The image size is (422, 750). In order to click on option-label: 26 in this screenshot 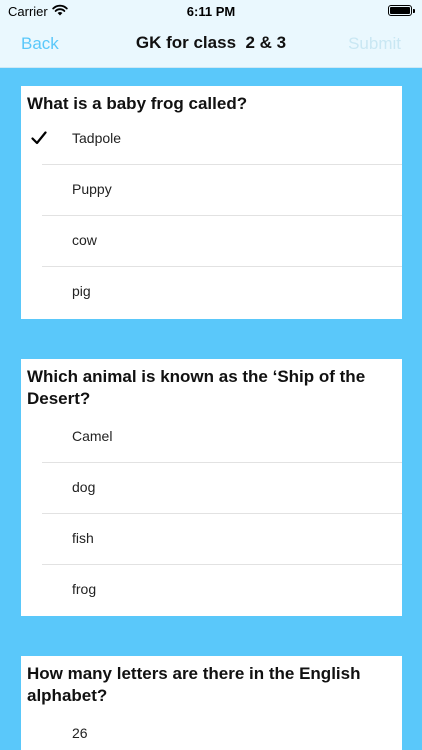, I will do `click(80, 733)`.